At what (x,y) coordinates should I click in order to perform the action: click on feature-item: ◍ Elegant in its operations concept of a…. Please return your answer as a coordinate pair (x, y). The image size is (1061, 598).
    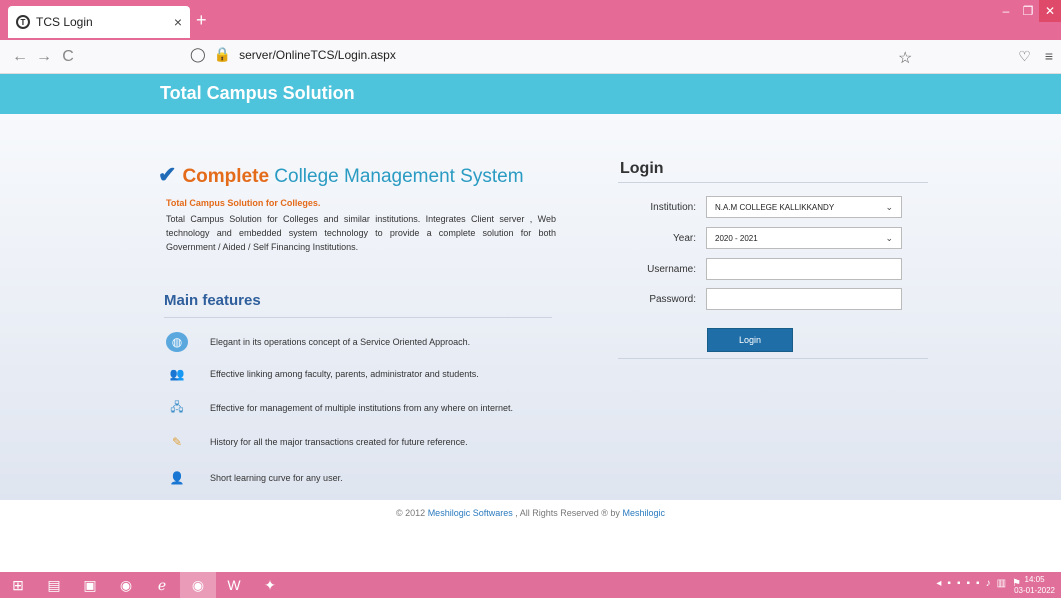
    Looking at the image, I should click on (318, 342).